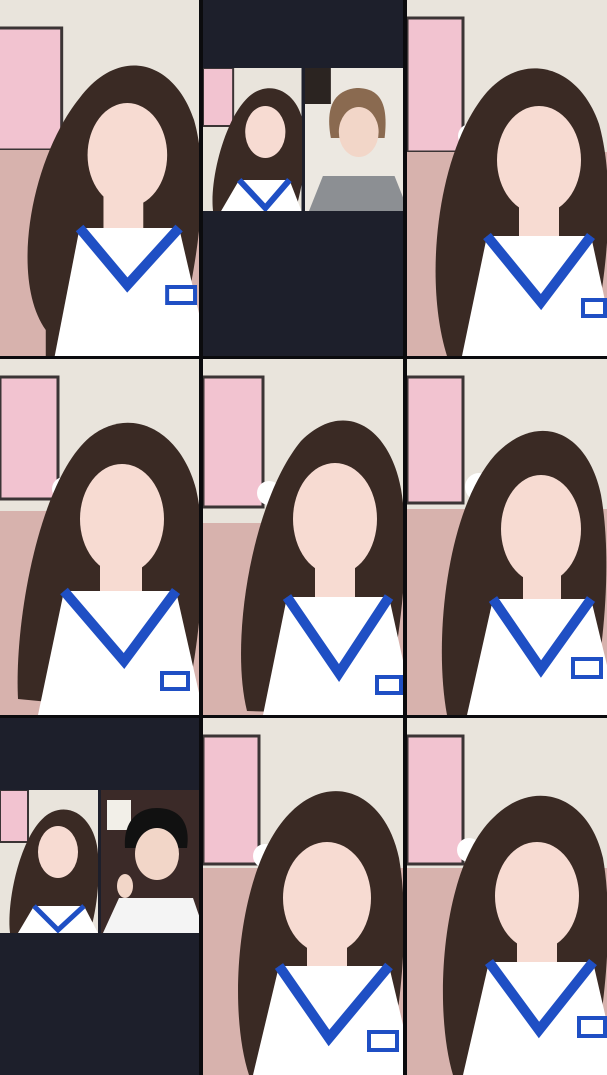 The width and height of the screenshot is (607, 1075). I want to click on co-stream-tile-r1c2, so click(303, 178).